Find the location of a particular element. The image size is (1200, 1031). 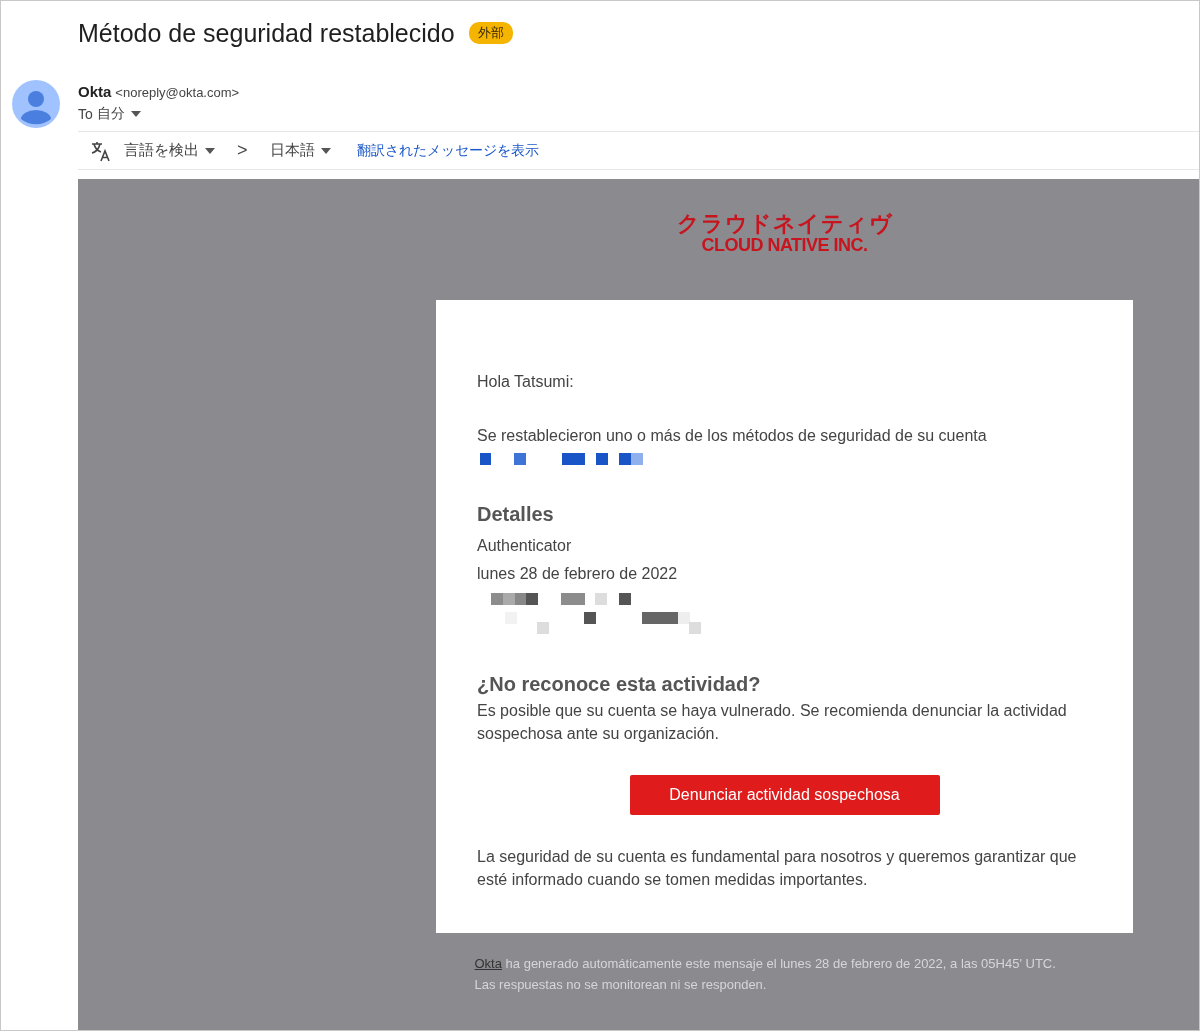

translate-icon is located at coordinates (101, 150).